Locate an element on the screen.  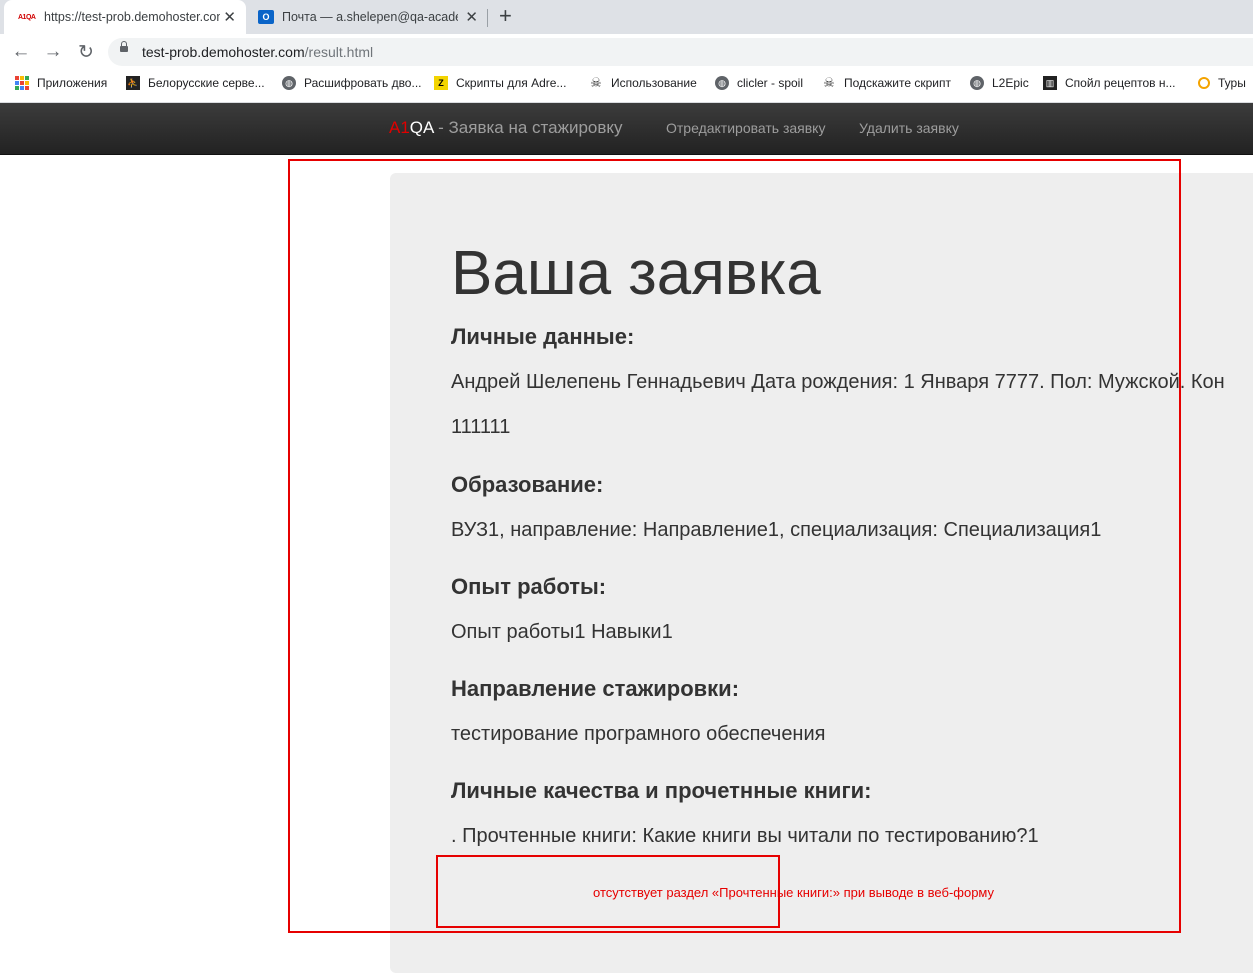
forward-arrow-icon: → is located at coordinates (53, 52).